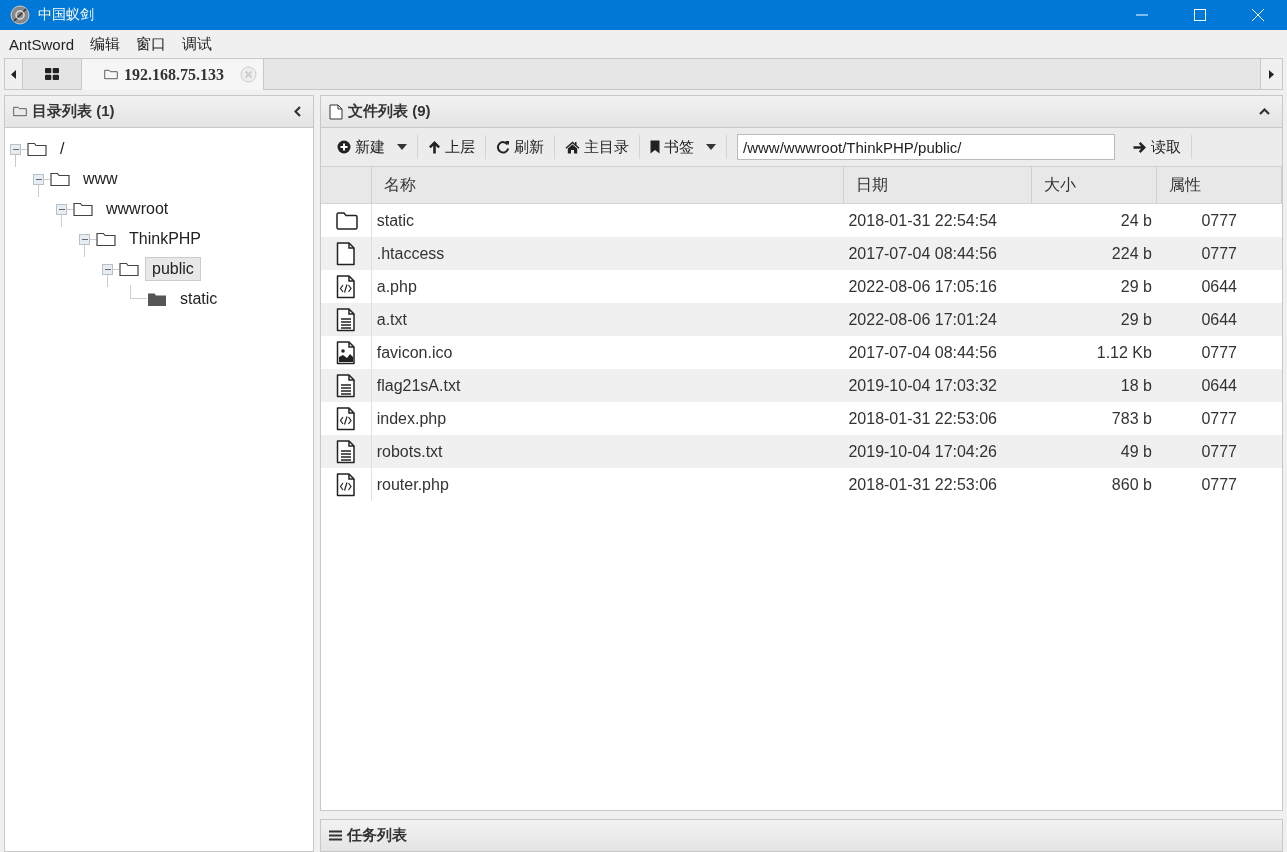 The width and height of the screenshot is (1287, 852). I want to click on scroll-left-button, so click(14, 74).